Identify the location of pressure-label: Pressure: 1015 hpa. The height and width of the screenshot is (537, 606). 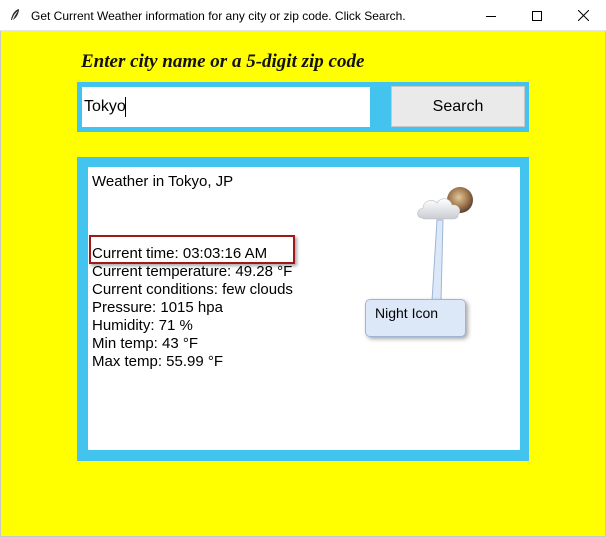
(157, 307).